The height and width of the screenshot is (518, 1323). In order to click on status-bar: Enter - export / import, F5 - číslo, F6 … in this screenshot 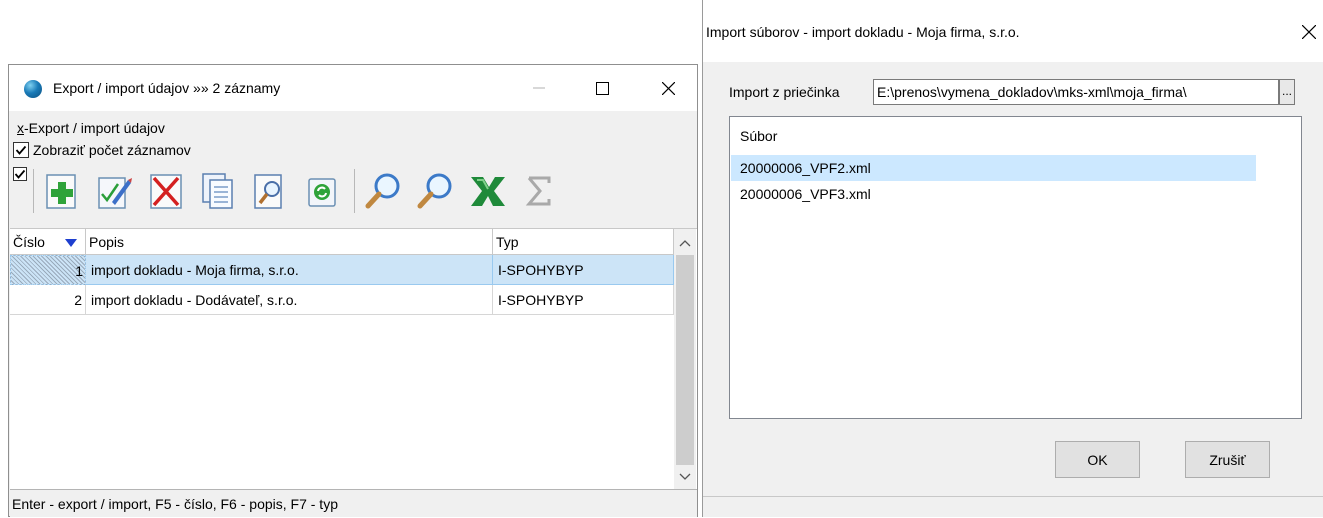, I will do `click(353, 503)`.